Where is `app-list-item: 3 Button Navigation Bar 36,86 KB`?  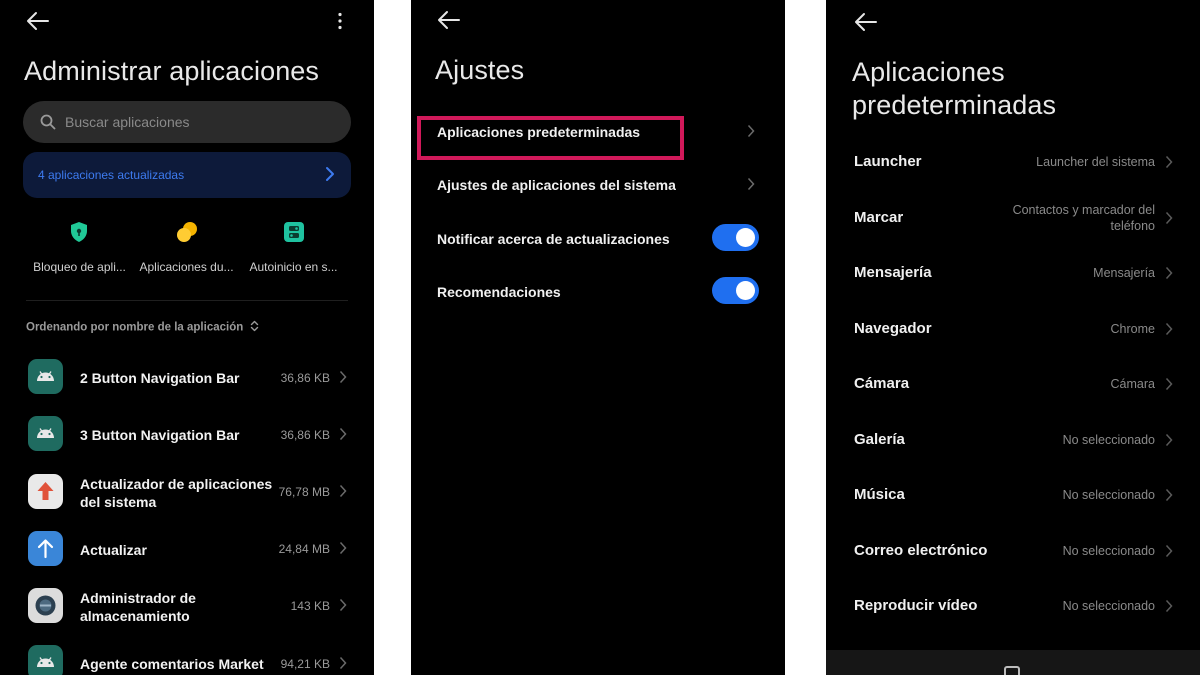
app-list-item: 3 Button Navigation Bar 36,86 KB is located at coordinates (187, 434).